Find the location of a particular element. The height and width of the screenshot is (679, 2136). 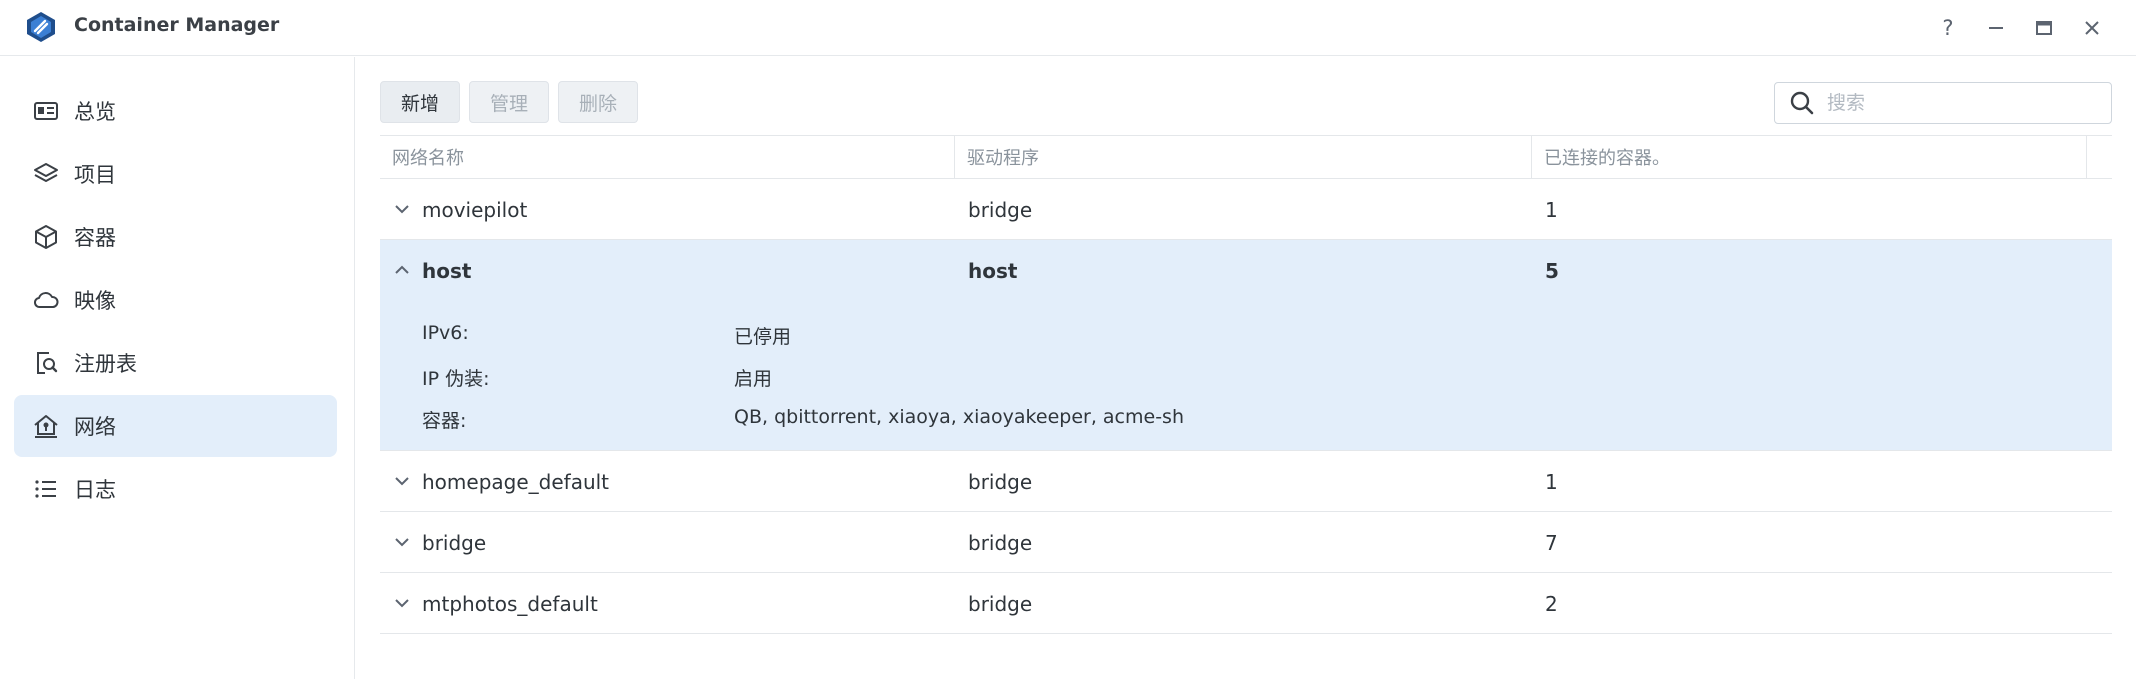

maximize-icon is located at coordinates (2044, 28).